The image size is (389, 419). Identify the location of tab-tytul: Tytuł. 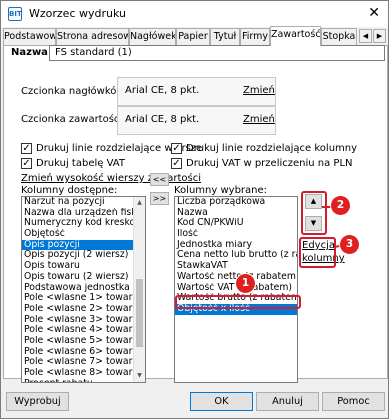
(225, 36).